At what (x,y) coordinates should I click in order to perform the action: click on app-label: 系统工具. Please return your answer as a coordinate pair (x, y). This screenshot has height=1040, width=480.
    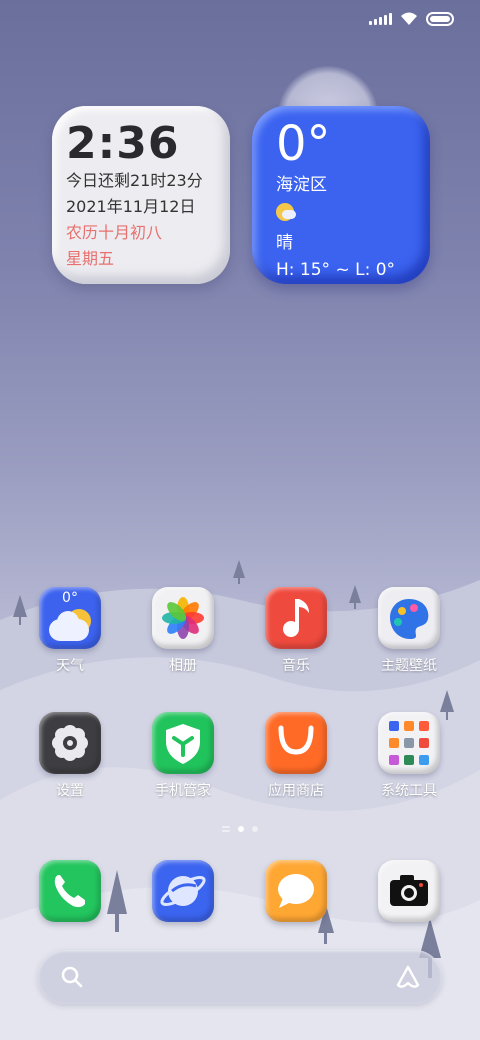
    Looking at the image, I should click on (409, 791).